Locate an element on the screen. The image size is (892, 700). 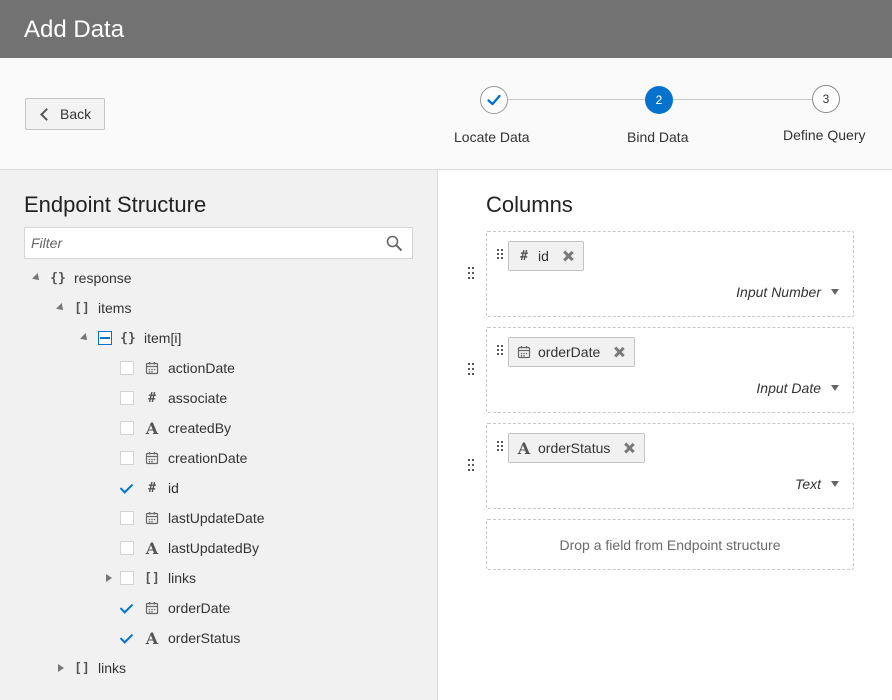
tree-node-label: actionDate is located at coordinates (201, 368).